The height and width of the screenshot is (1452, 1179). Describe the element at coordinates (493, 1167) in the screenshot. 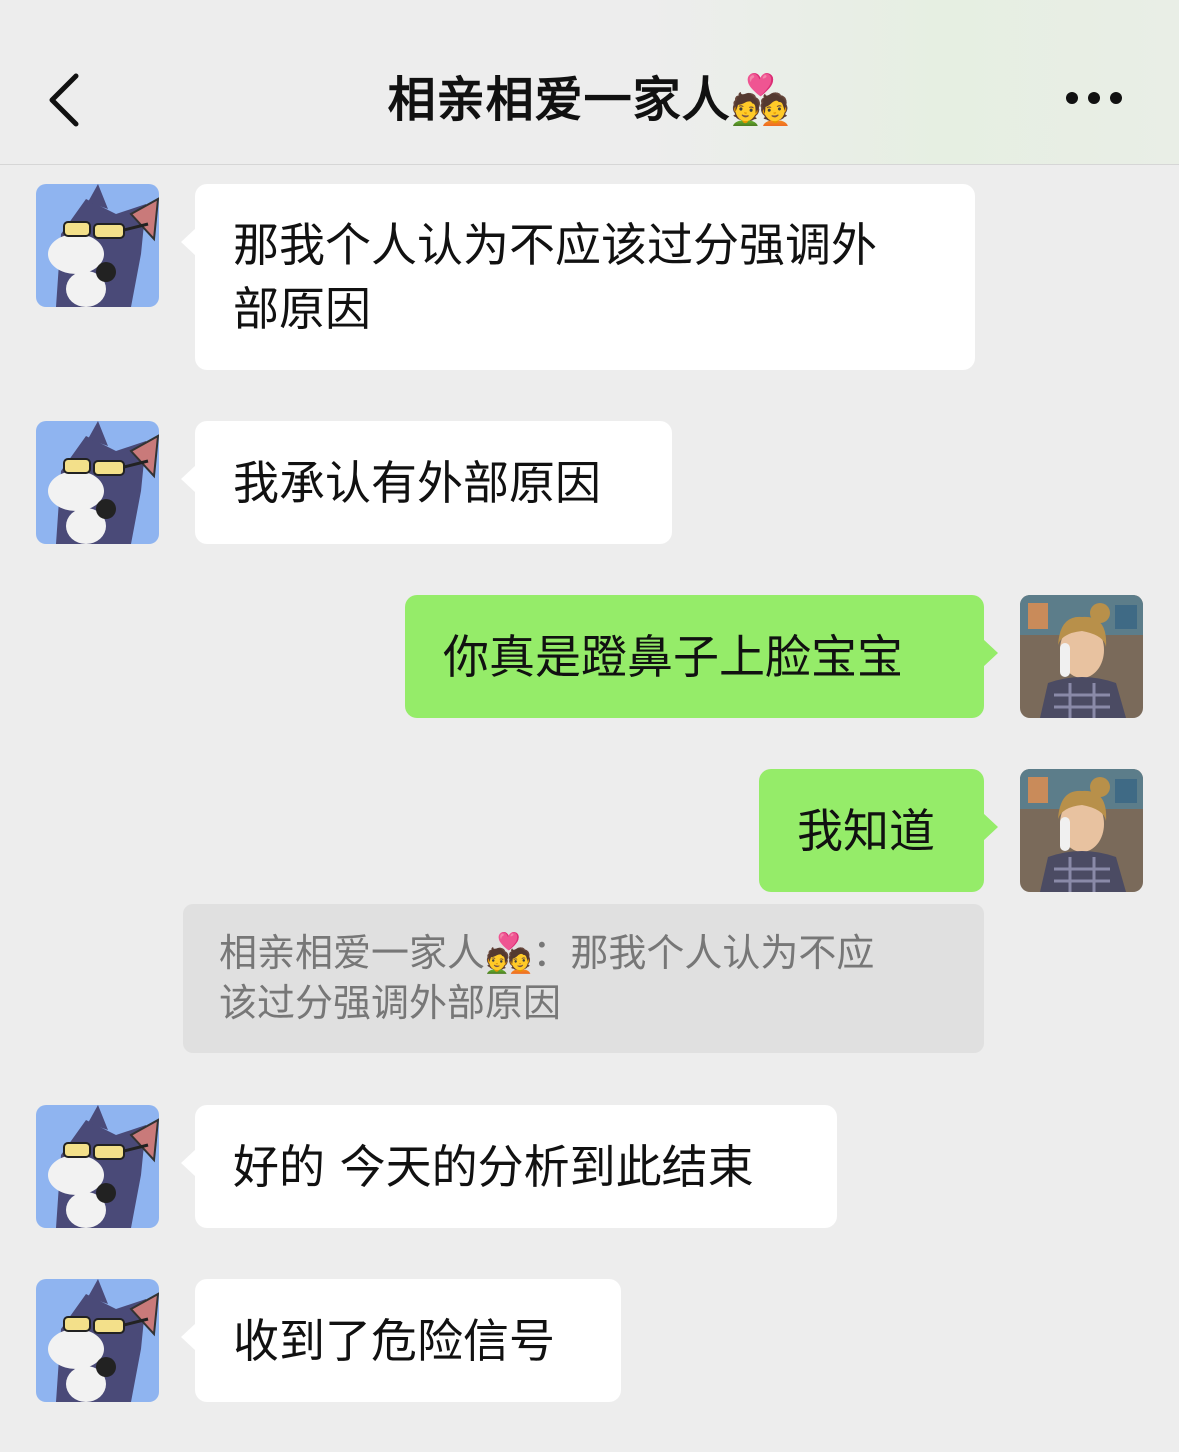

I see `message-text: 好的 今天的分析到此结束` at that location.